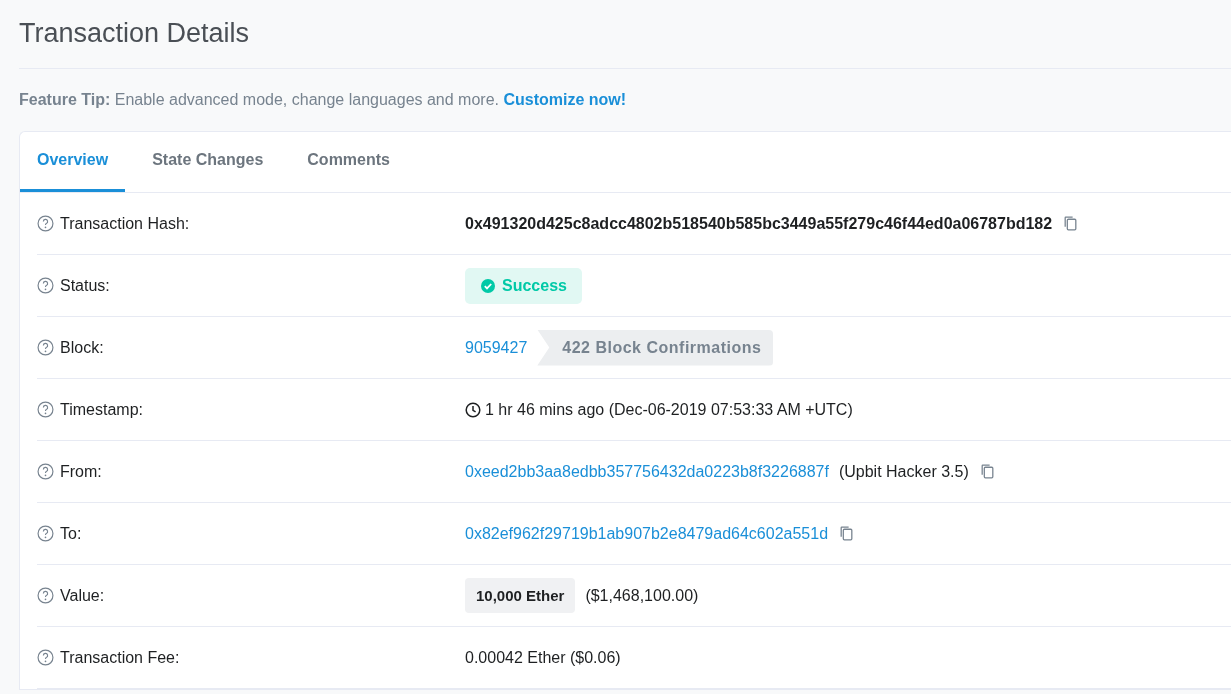  Describe the element at coordinates (348, 162) in the screenshot. I see `tab: Comments` at that location.